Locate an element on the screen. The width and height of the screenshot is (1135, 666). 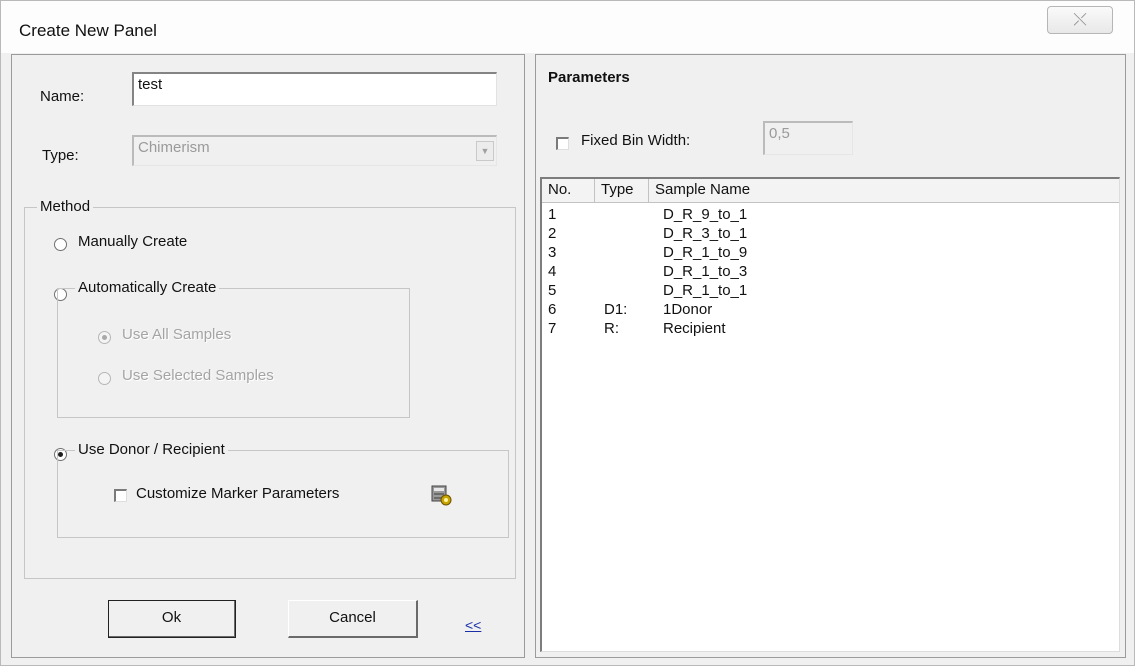
donor-recipient-label: Use Donor / Recipient is located at coordinates (151, 449).